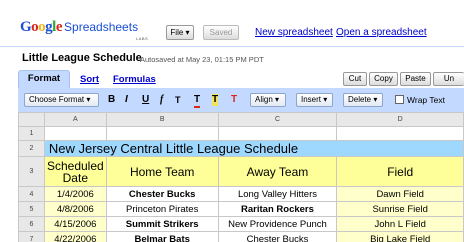  Describe the element at coordinates (142, 38) in the screenshot. I see `labs-label: LABS` at that location.